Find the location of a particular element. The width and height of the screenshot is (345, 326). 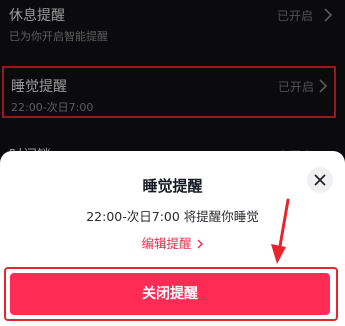

row-title: 休息提醒 is located at coordinates (37, 16).